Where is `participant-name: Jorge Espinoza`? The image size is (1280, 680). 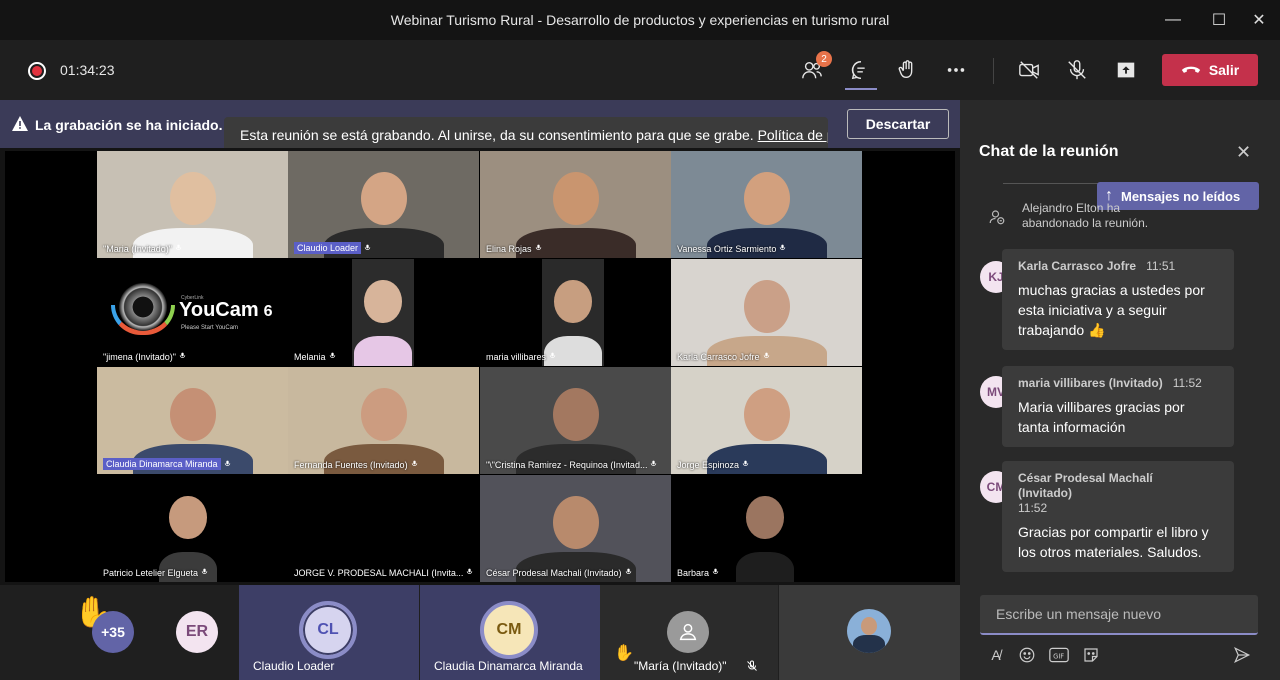 participant-name: Jorge Espinoza is located at coordinates (708, 465).